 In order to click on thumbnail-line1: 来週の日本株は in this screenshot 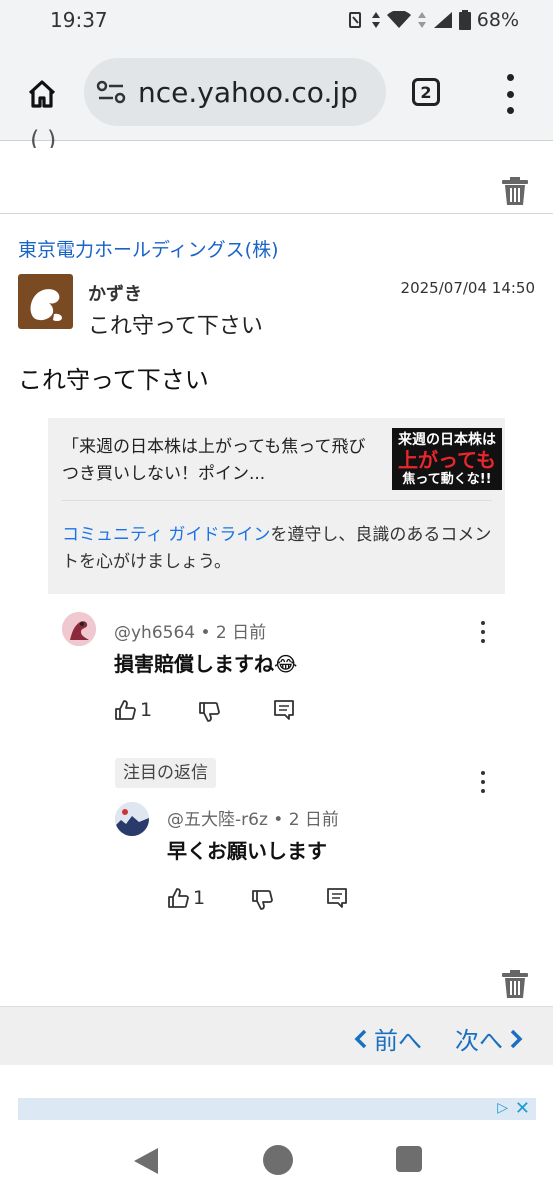, I will do `click(447, 440)`.